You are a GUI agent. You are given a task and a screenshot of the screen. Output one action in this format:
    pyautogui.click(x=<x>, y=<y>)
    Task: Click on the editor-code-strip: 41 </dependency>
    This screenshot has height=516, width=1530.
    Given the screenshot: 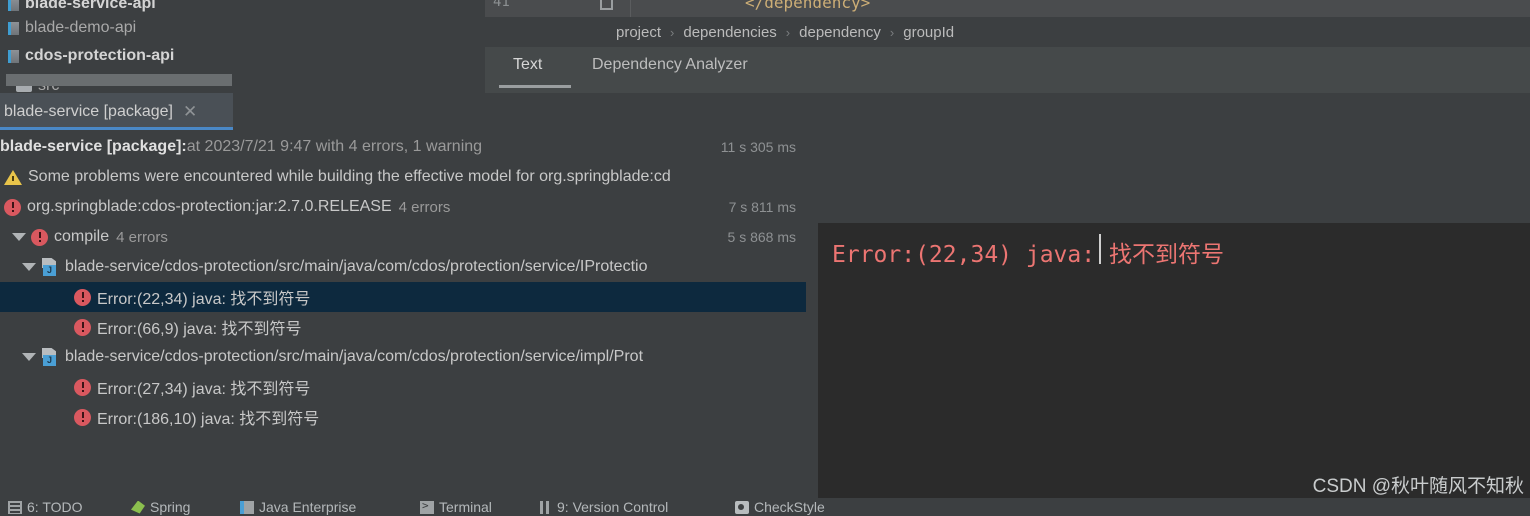 What is the action you would take?
    pyautogui.click(x=1007, y=8)
    